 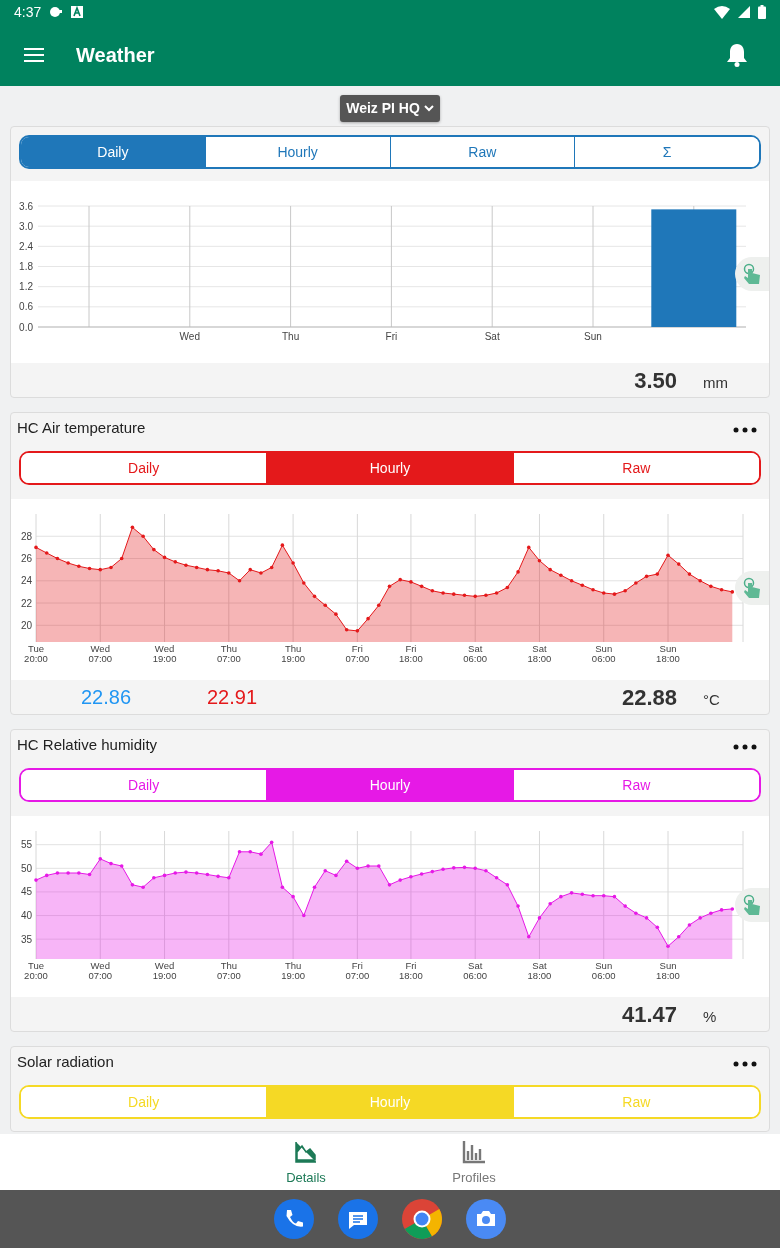 I want to click on nav-tab: Details, so click(x=306, y=1162).